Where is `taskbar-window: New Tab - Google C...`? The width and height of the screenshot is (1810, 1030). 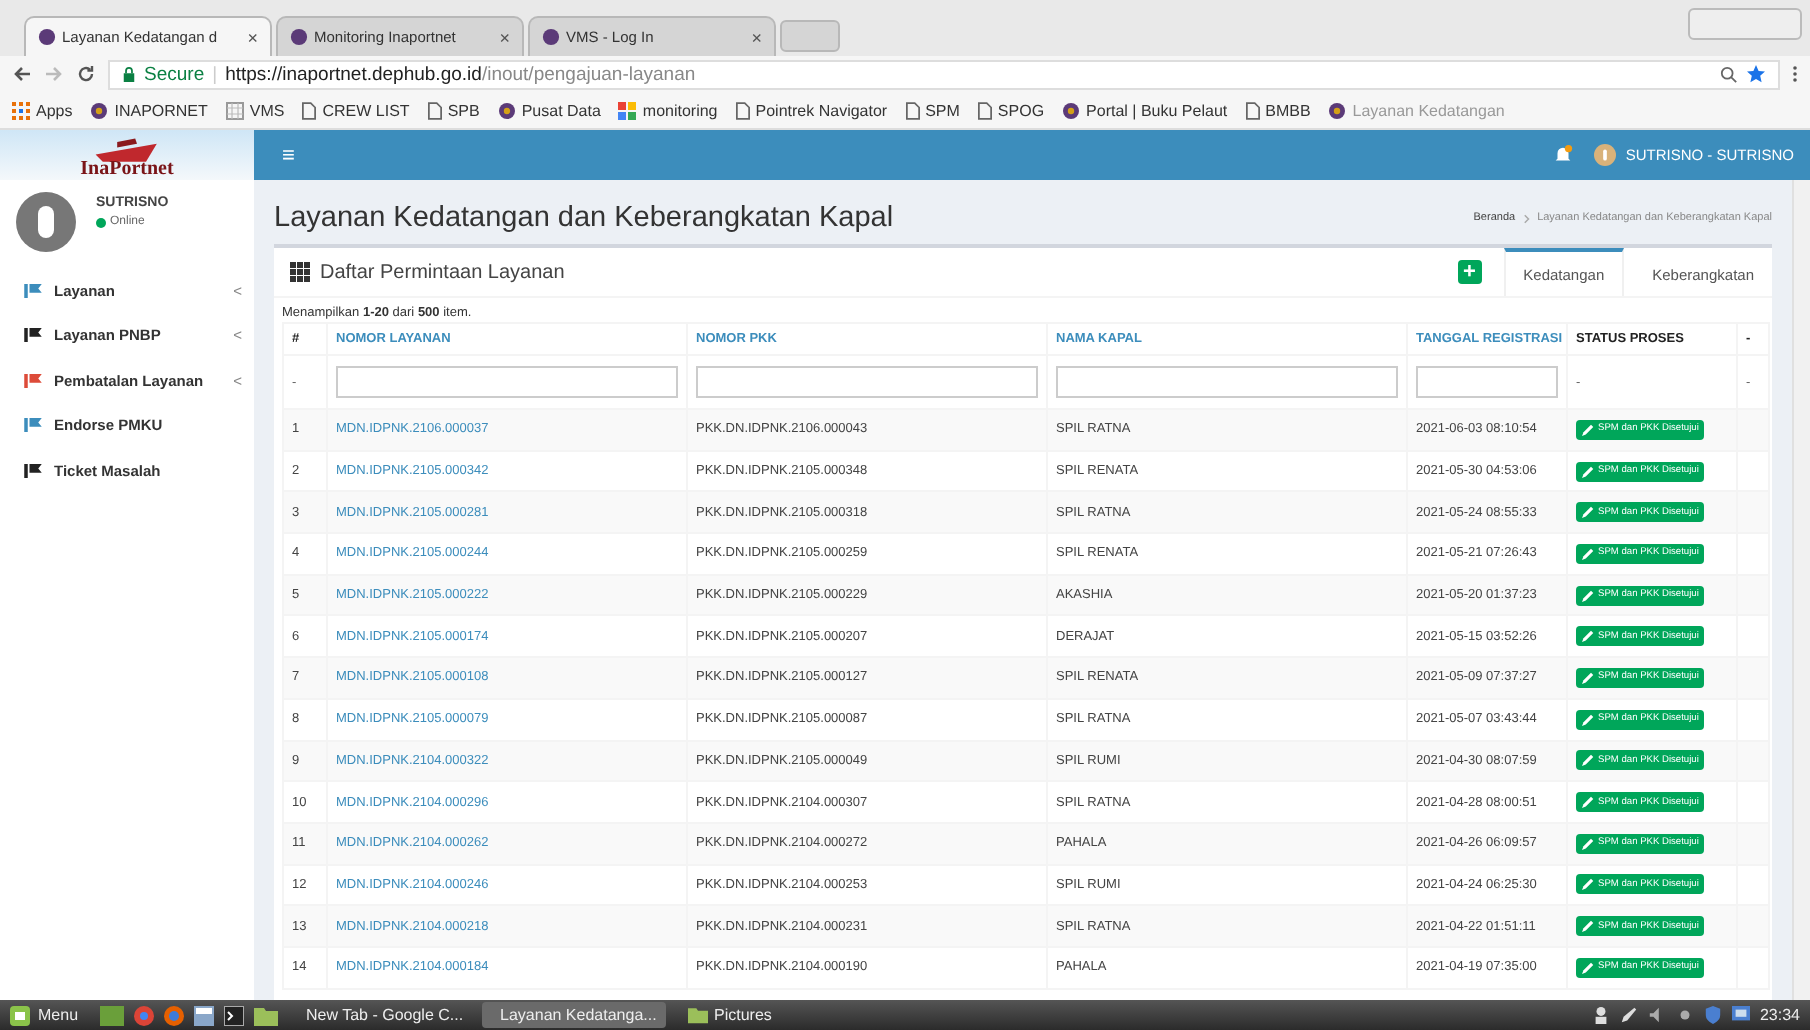
taskbar-window: New Tab - Google C... is located at coordinates (380, 1015).